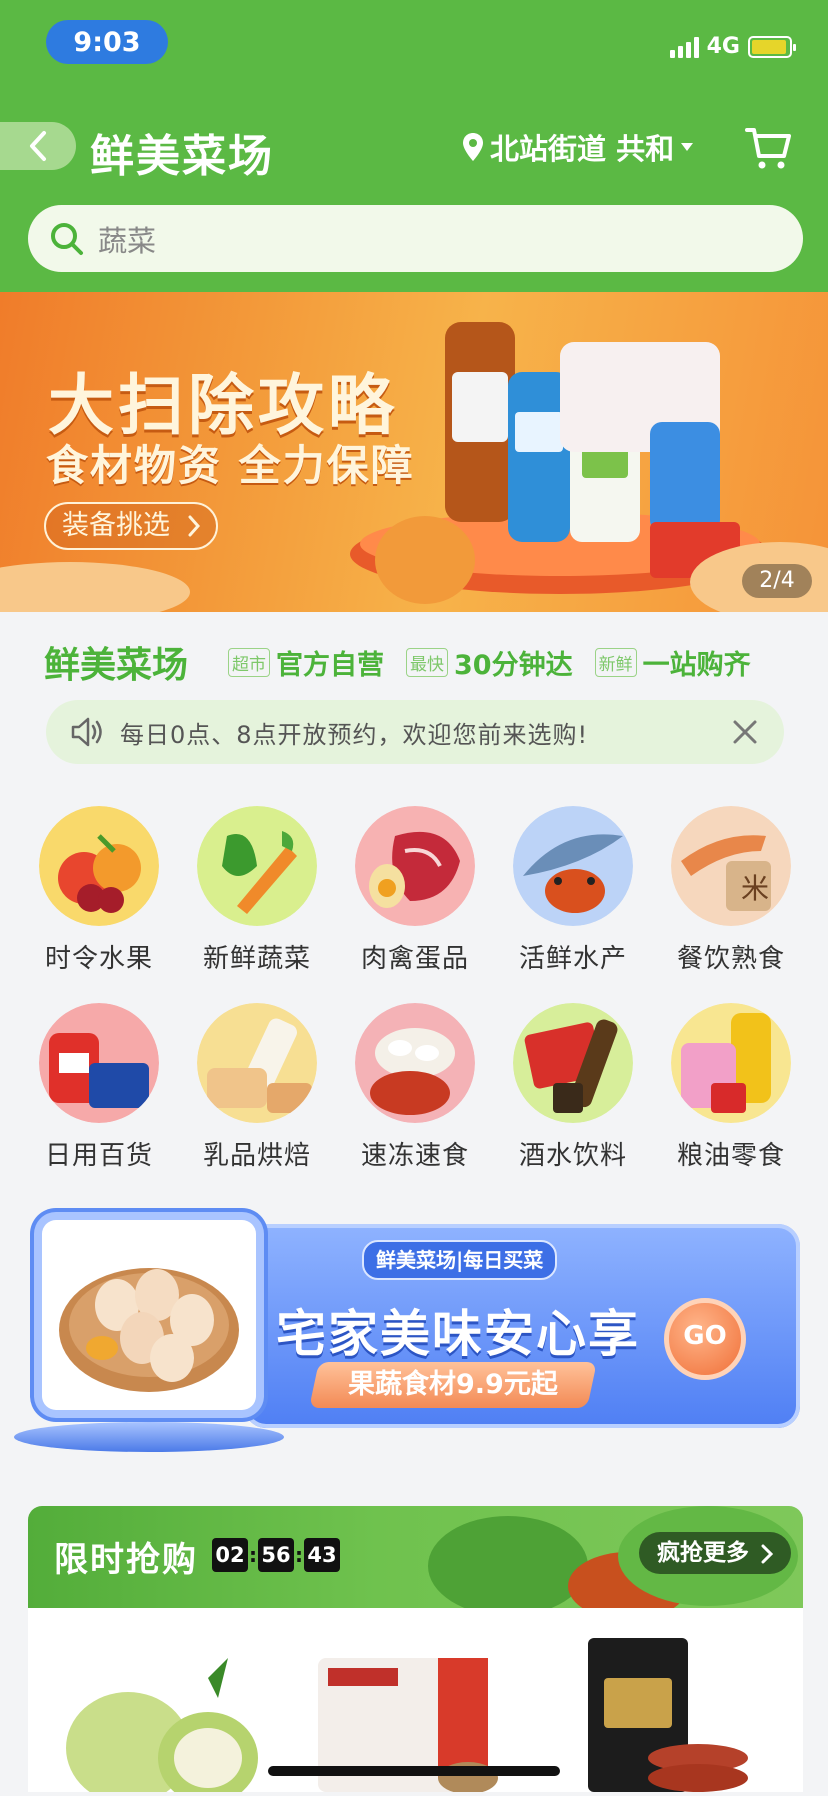 The height and width of the screenshot is (1796, 828). Describe the element at coordinates (415, 1063) in the screenshot. I see `frozen-food-icon` at that location.